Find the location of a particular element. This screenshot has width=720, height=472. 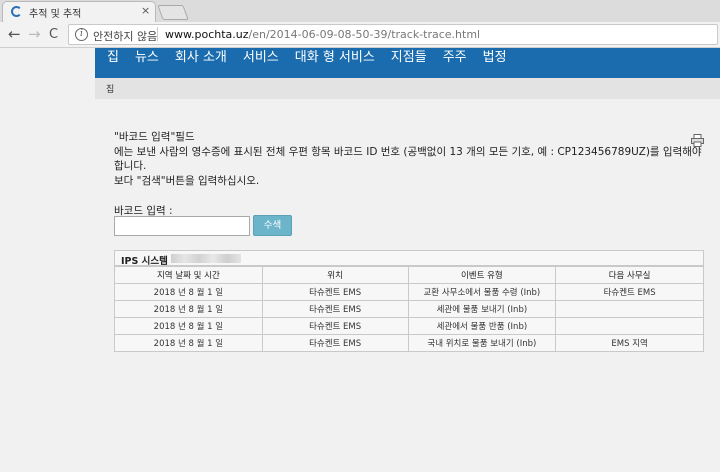

column-header-date: 지역 날짜 및 시간 is located at coordinates (188, 275).